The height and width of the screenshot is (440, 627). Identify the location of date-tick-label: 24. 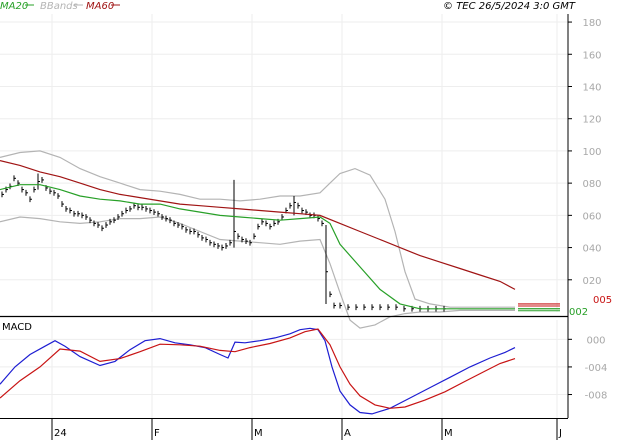
(60, 433).